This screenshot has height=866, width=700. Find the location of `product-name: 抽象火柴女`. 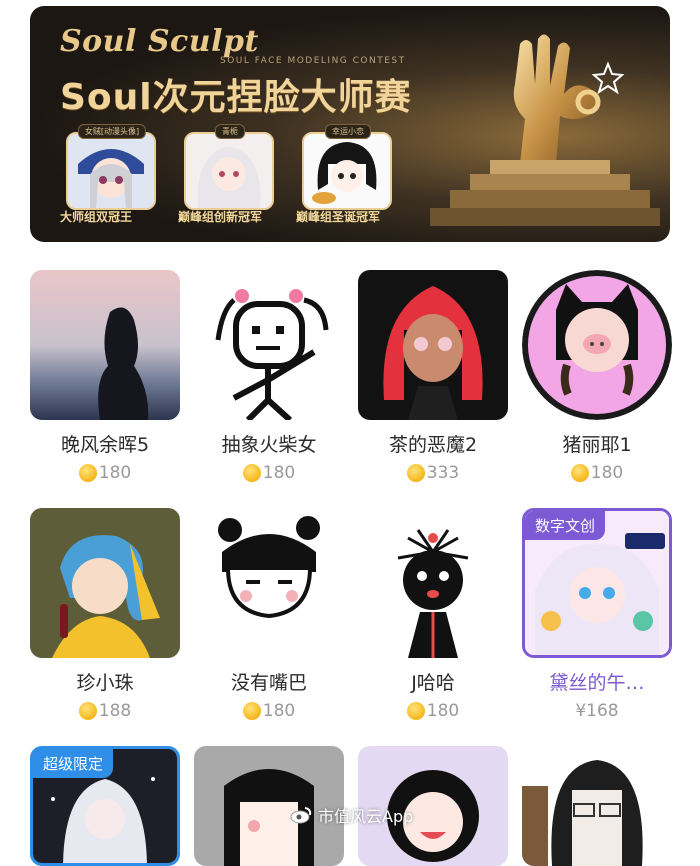

product-name: 抽象火柴女 is located at coordinates (269, 445).